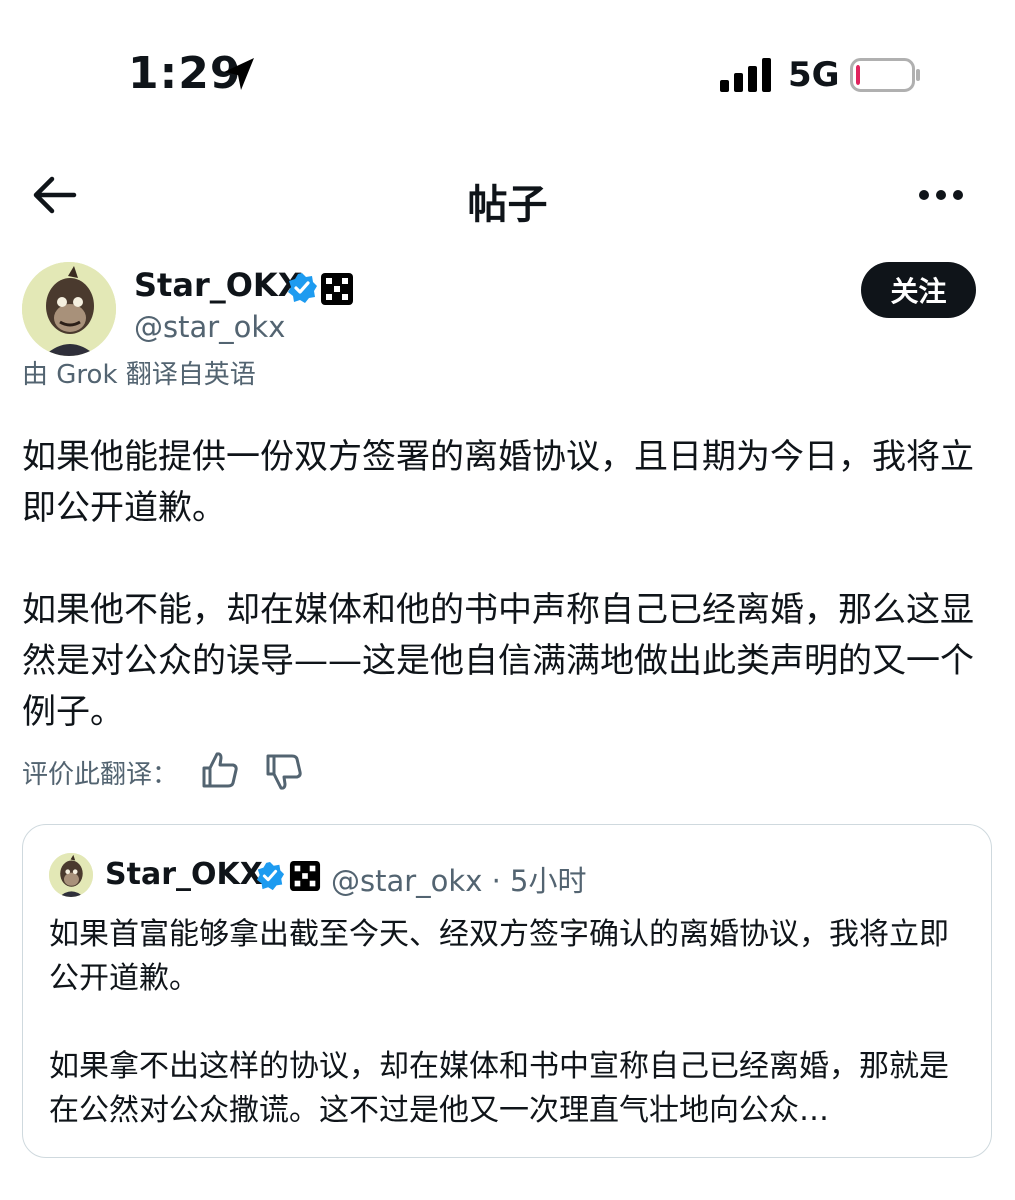 The width and height of the screenshot is (1015, 1200). What do you see at coordinates (814, 75) in the screenshot?
I see `network-type: 5G` at bounding box center [814, 75].